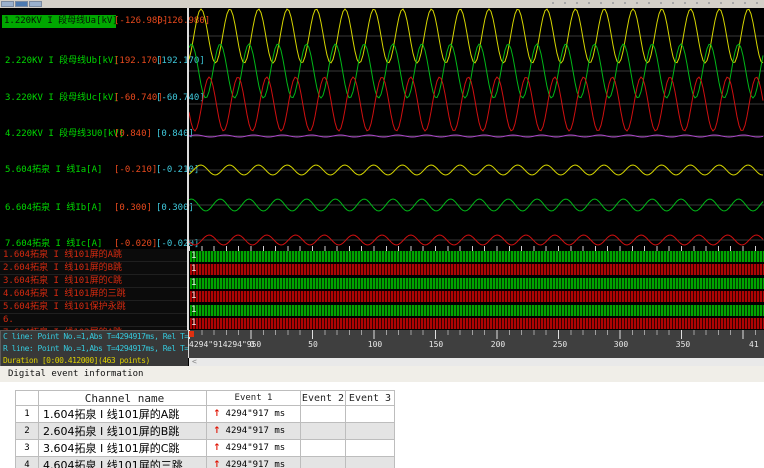 The width and height of the screenshot is (764, 468). Describe the element at coordinates (54, 208) in the screenshot. I see `analog-channel-label: 6.604拓泉 I 线Ib[A]` at that location.